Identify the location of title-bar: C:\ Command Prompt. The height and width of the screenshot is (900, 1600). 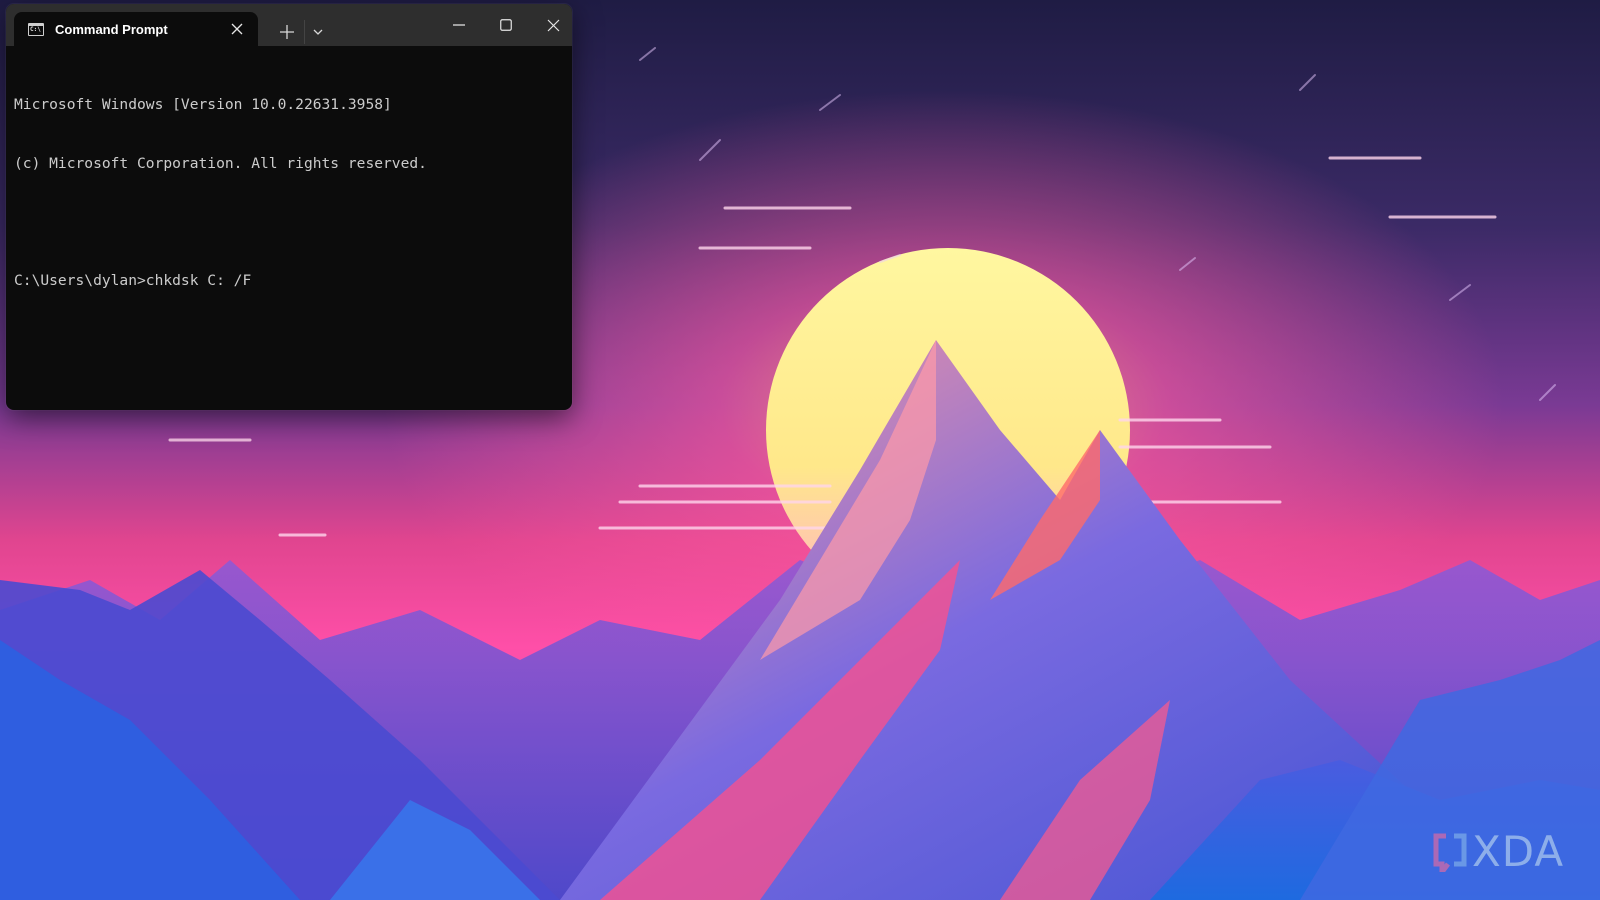
(289, 25).